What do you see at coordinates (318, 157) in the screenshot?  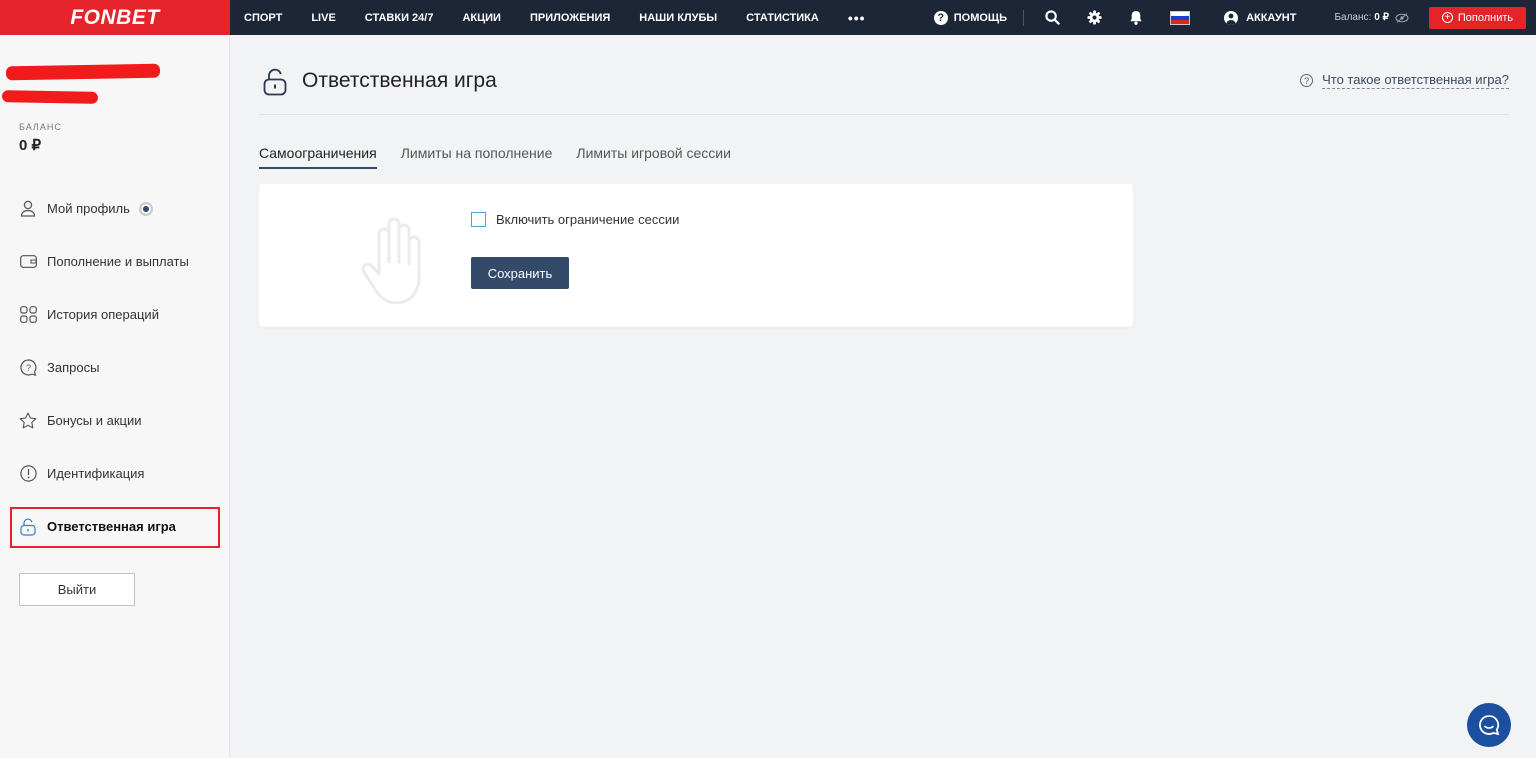 I see `tab-self-restriction: Самоограничения` at bounding box center [318, 157].